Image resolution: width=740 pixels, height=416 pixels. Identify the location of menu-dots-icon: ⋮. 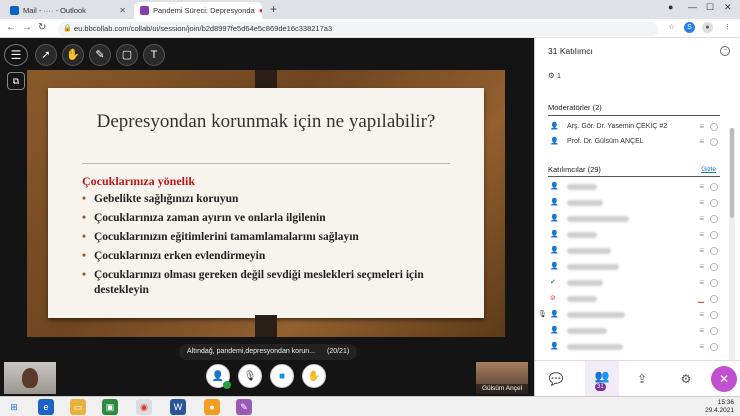
(727, 27).